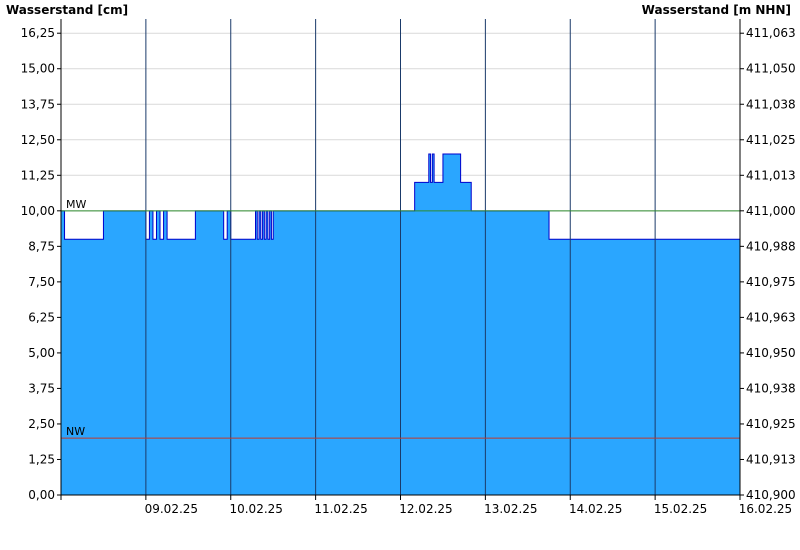  Describe the element at coordinates (771, 104) in the screenshot. I see `right-tick-label-11: 411,038` at that location.